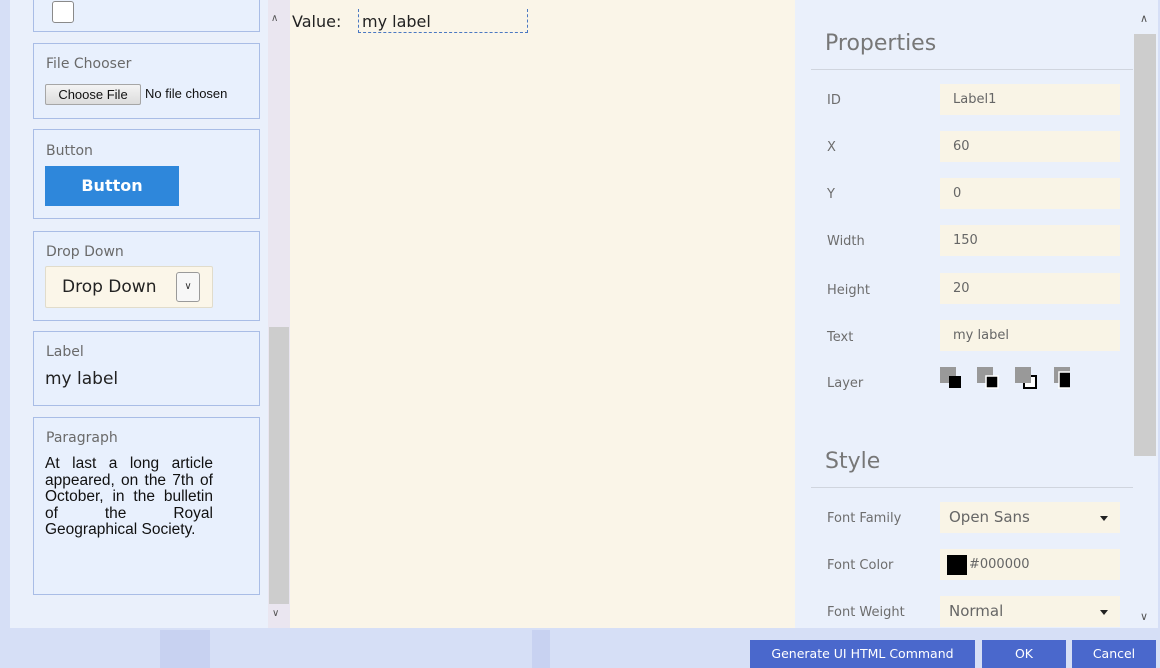 The height and width of the screenshot is (668, 1160). I want to click on prop-label-layer: Layer, so click(845, 383).